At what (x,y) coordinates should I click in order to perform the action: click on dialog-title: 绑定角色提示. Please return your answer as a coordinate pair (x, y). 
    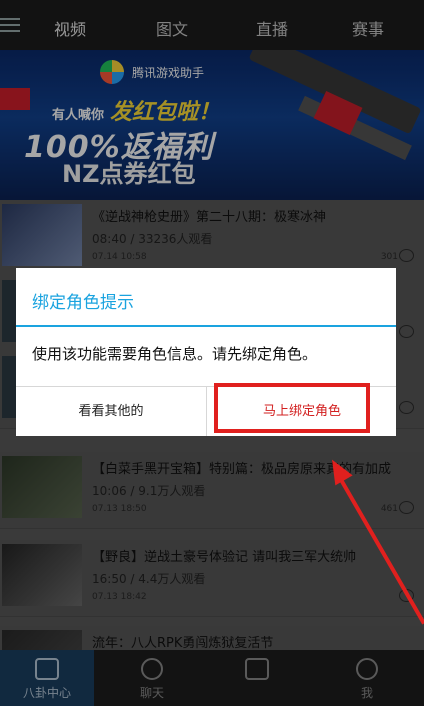
    Looking at the image, I should click on (83, 303).